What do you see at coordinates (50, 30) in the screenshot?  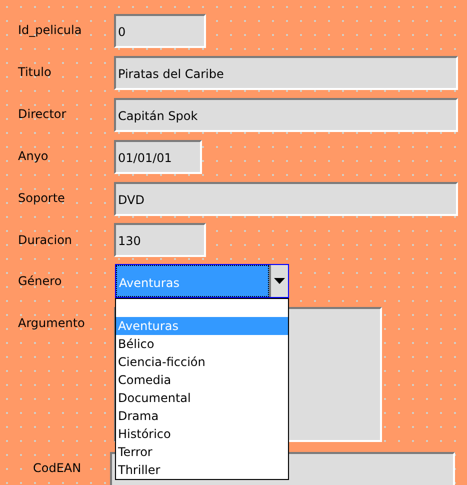 I see `field-label: Id_pelicula` at bounding box center [50, 30].